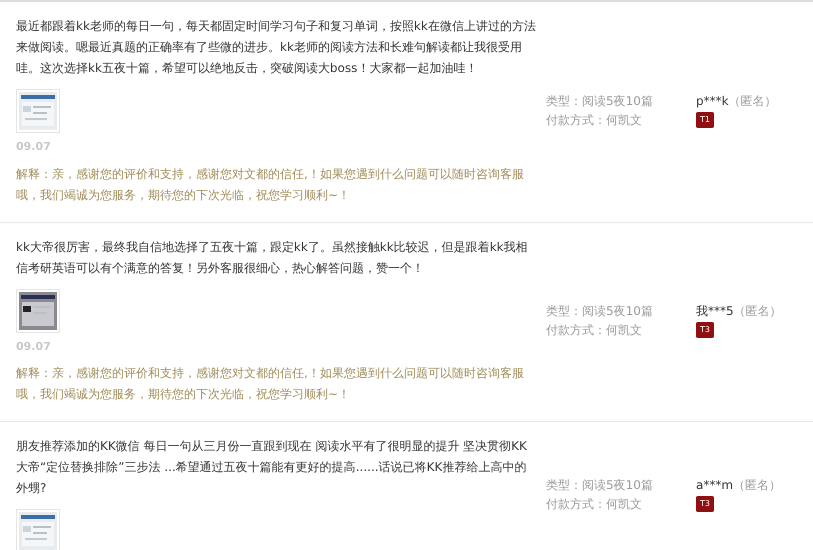 Image resolution: width=813 pixels, height=550 pixels. Describe the element at coordinates (715, 311) in the screenshot. I see `user-name: 我***5` at that location.